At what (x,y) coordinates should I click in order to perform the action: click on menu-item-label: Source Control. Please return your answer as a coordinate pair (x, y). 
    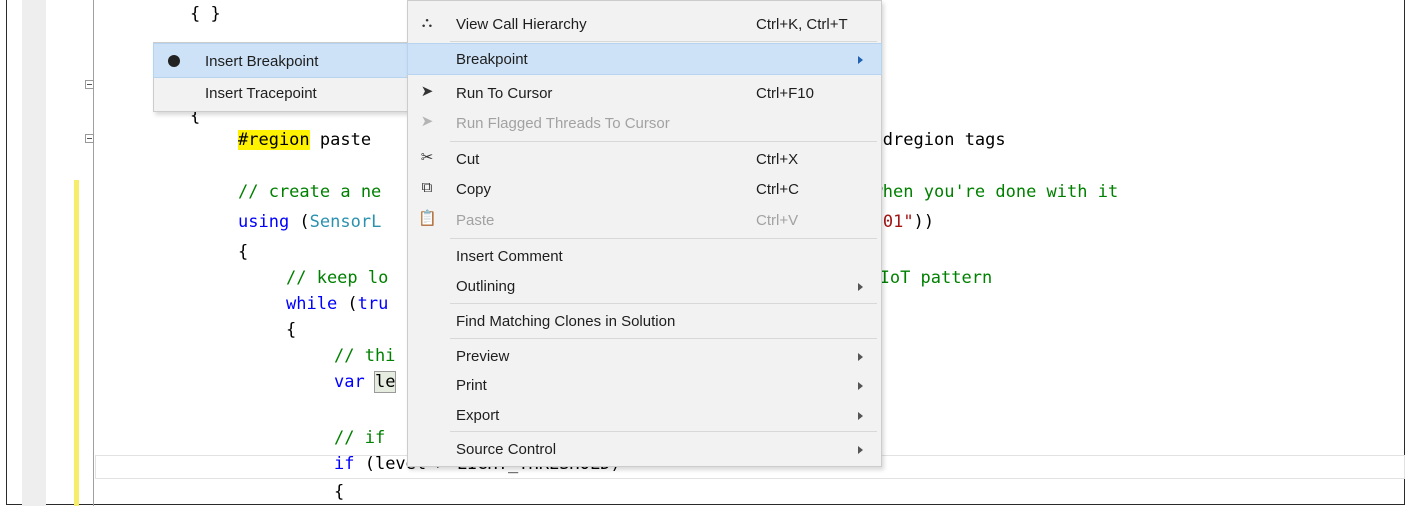
    Looking at the image, I should click on (506, 449).